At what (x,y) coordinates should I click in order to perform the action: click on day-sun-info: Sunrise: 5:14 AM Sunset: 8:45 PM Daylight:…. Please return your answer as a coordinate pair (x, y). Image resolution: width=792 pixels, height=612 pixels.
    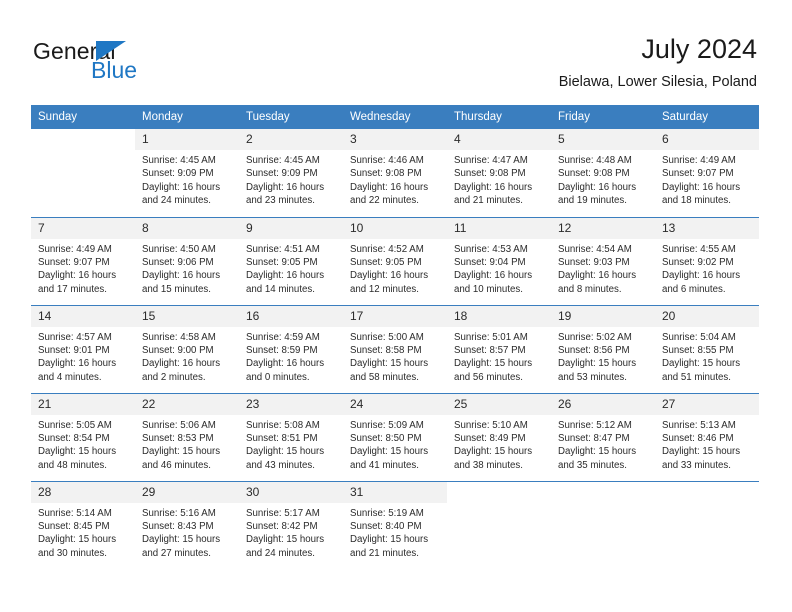
    Looking at the image, I should click on (83, 532).